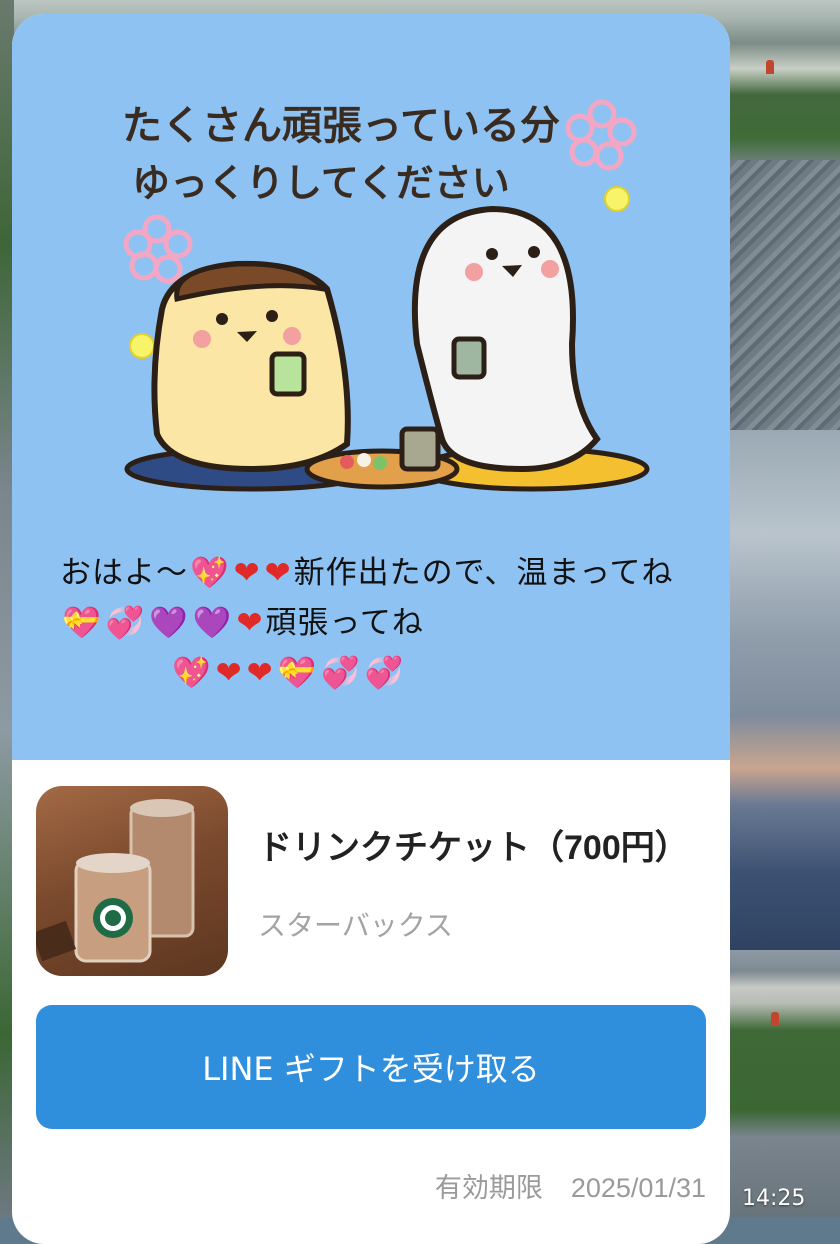 The height and width of the screenshot is (1244, 840). I want to click on receive-gift-button: LINE ギフトを受け取る, so click(371, 1067).